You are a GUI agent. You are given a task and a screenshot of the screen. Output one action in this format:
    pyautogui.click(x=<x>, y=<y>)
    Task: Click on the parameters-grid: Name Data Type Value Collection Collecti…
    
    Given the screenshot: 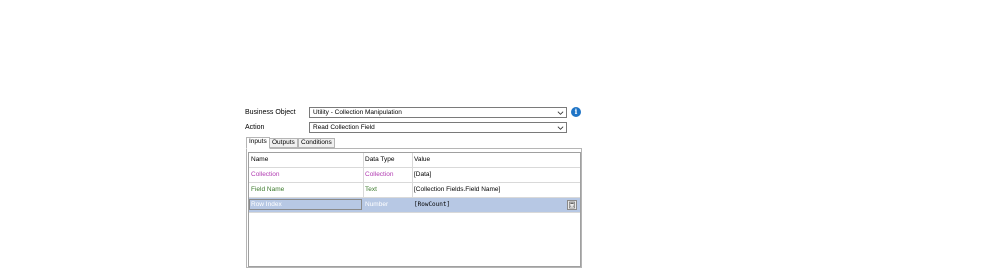 What is the action you would take?
    pyautogui.click(x=414, y=209)
    